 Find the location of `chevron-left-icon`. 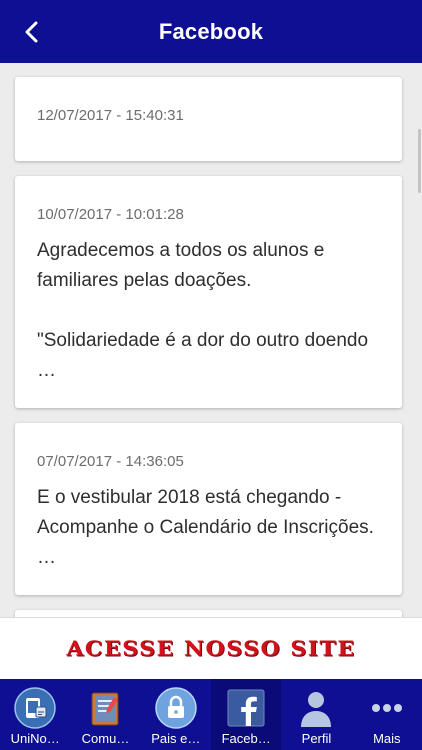

chevron-left-icon is located at coordinates (31, 32).